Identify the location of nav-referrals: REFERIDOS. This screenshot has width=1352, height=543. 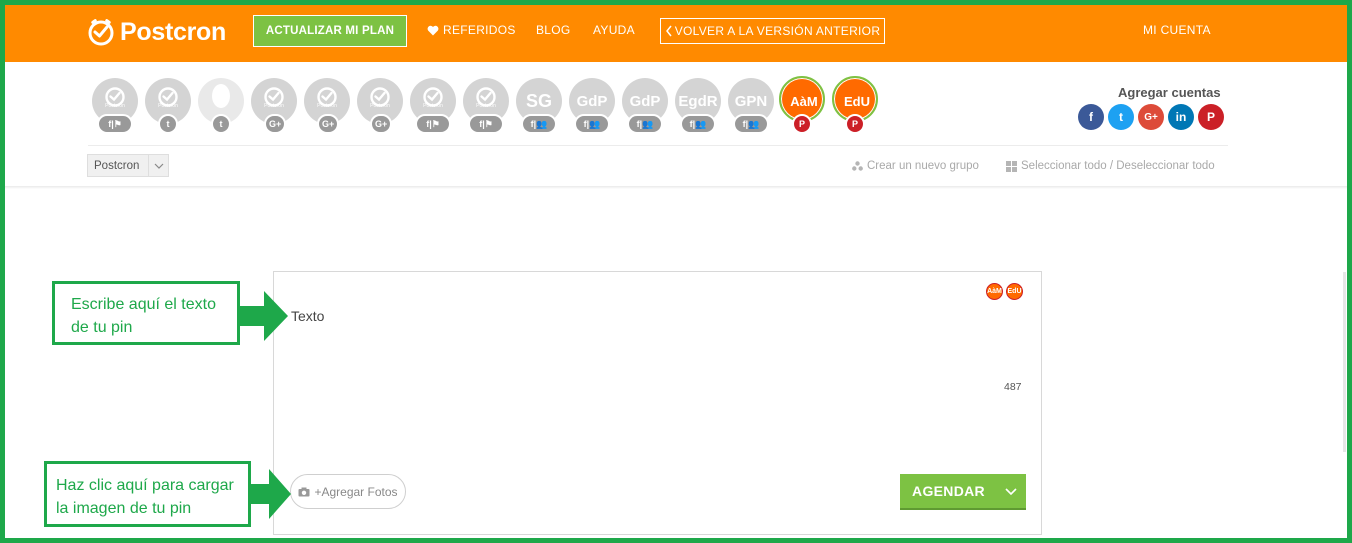
(471, 30).